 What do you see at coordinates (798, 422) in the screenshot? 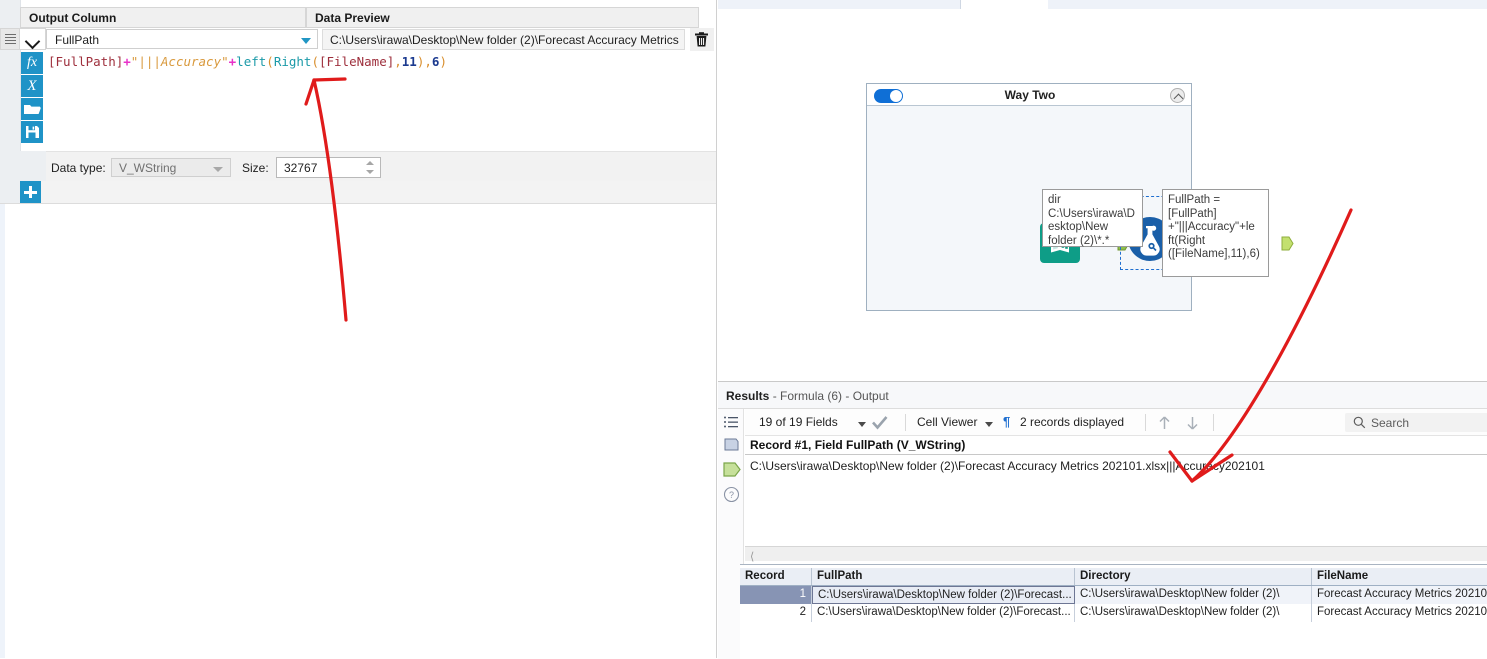
I see `fields-selector-label: 19 of 19 Fields` at bounding box center [798, 422].